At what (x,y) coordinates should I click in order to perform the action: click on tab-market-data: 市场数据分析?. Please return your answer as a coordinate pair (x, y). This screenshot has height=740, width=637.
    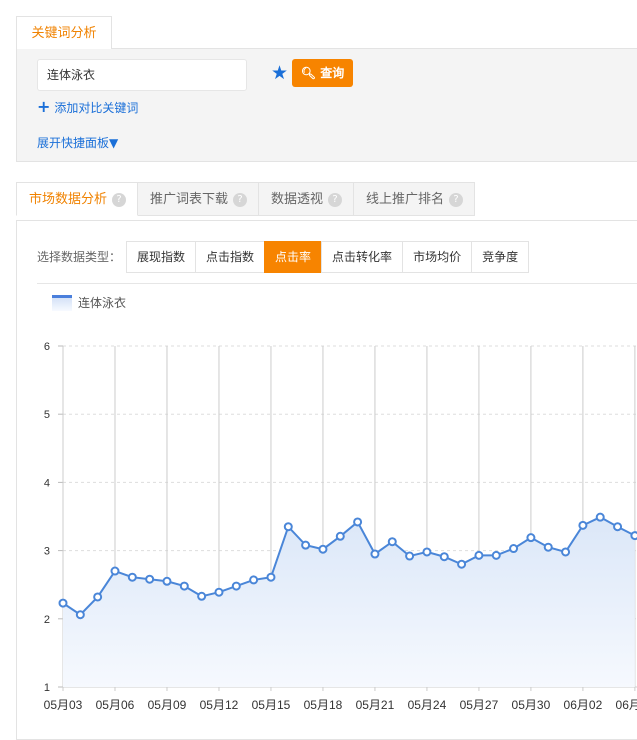
    Looking at the image, I should click on (77, 199).